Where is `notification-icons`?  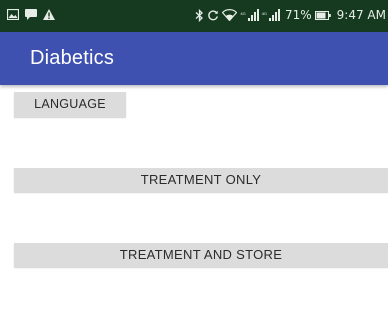
notification-icons is located at coordinates (31, 14).